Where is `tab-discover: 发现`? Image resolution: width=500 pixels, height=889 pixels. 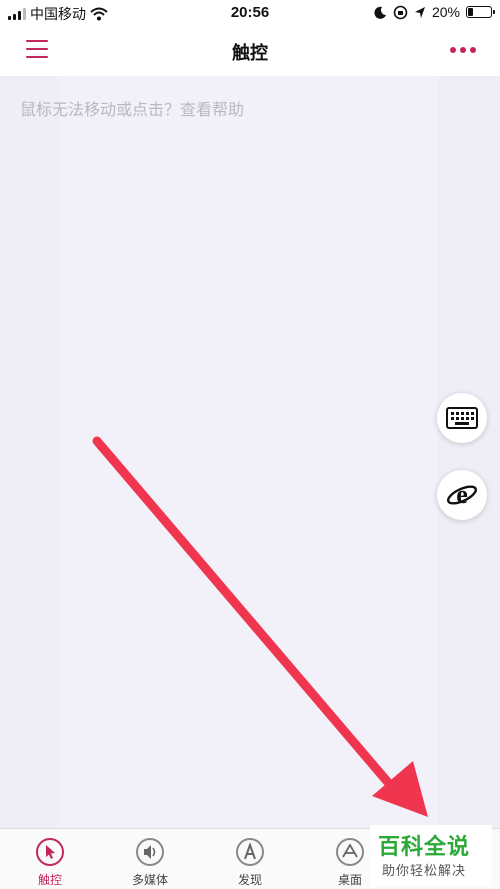 tab-discover: 发现 is located at coordinates (250, 859).